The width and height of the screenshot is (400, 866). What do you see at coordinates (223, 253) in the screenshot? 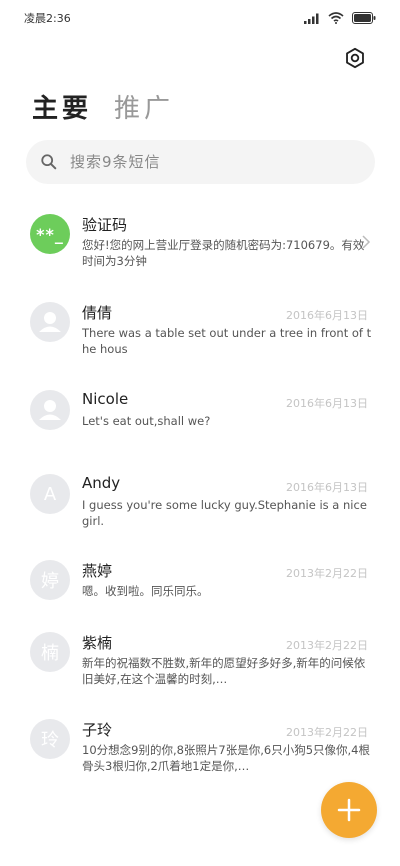
I see `message-snippet: 您好!您的网上营业厅登录的随机密码为:710679。有效时间为3分钟` at bounding box center [223, 253].